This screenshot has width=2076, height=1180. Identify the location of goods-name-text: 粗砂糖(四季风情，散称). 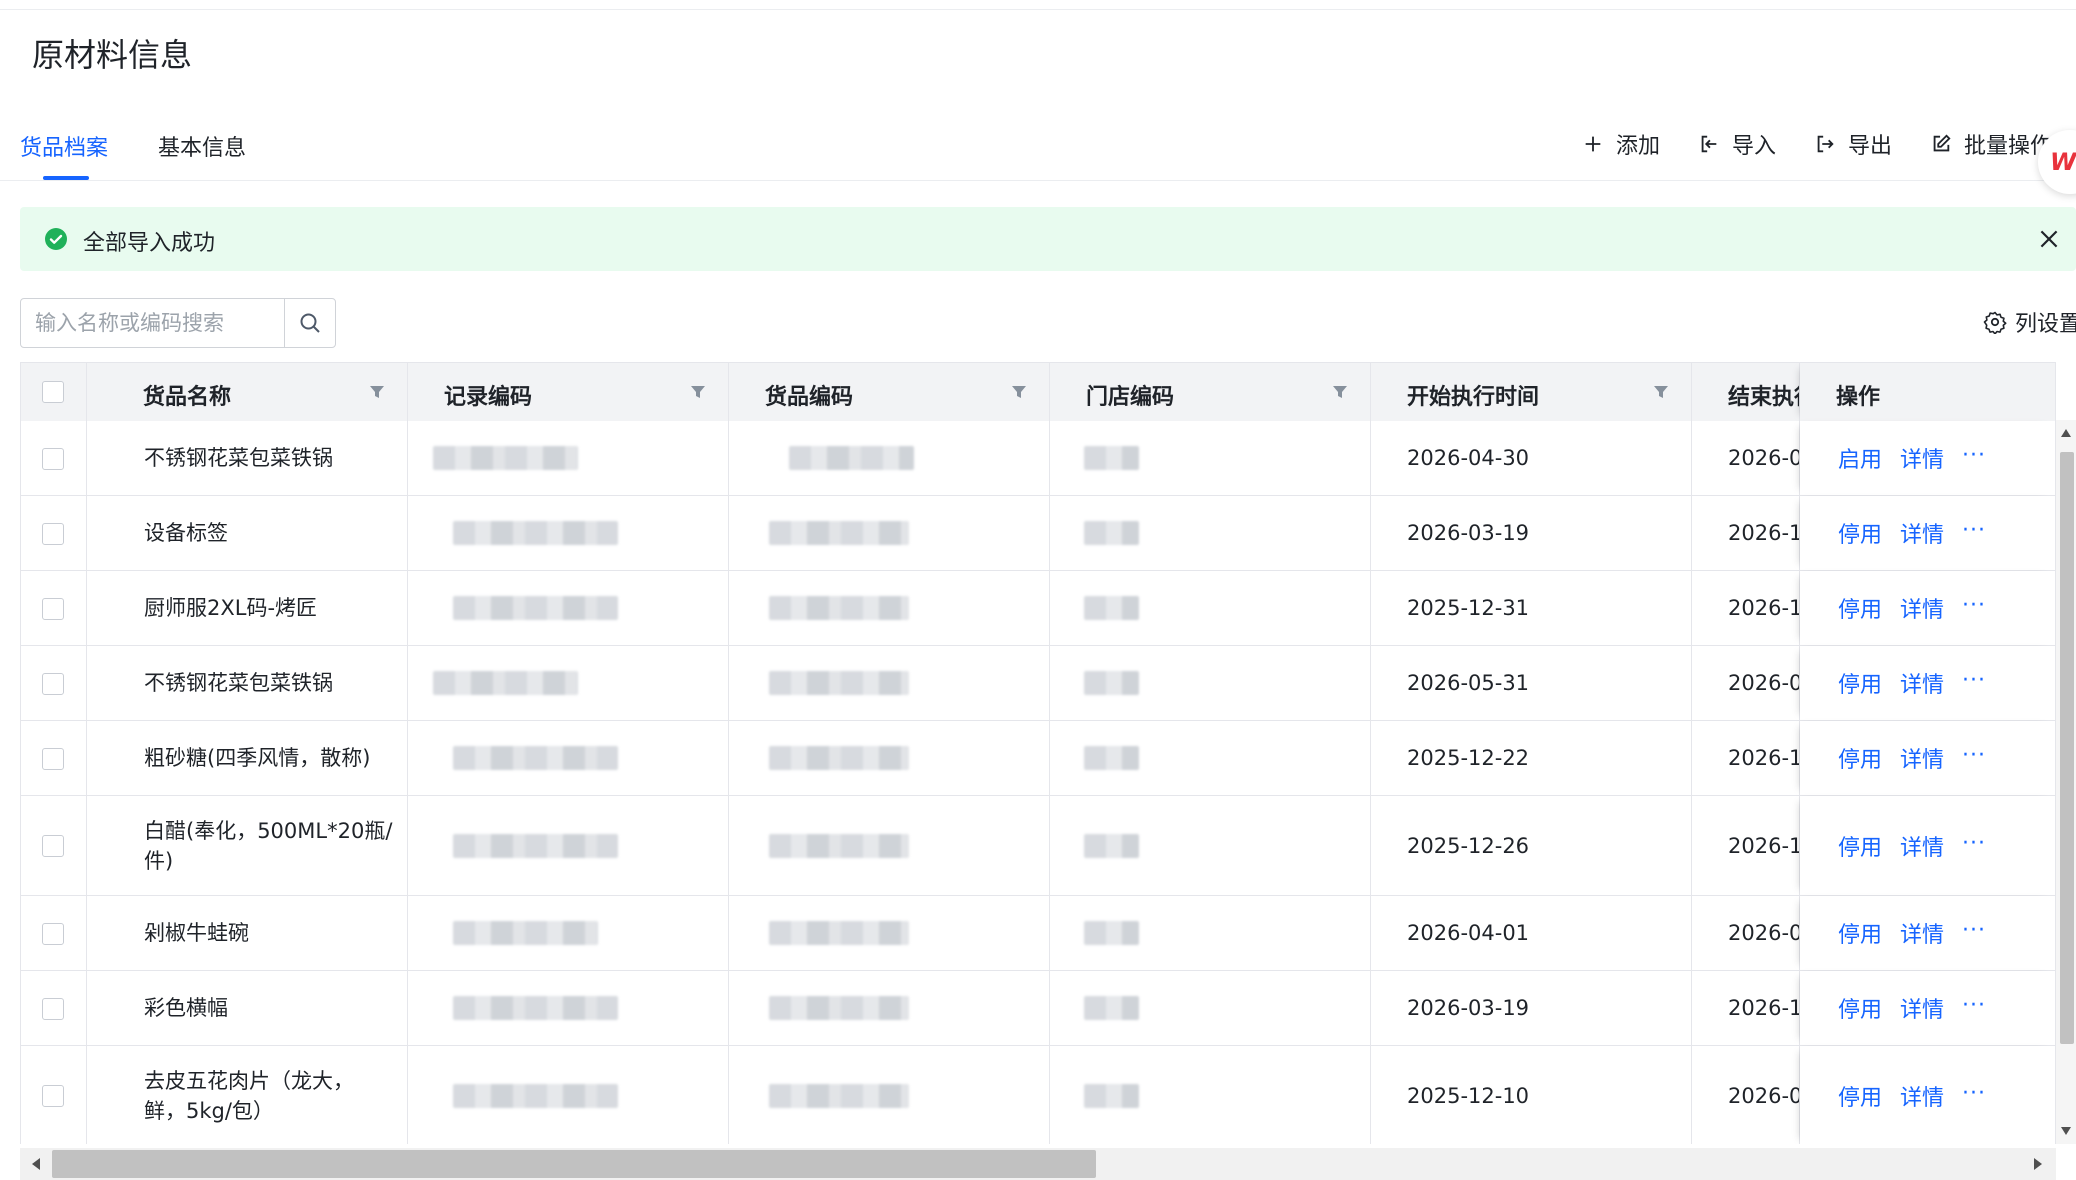
(257, 758).